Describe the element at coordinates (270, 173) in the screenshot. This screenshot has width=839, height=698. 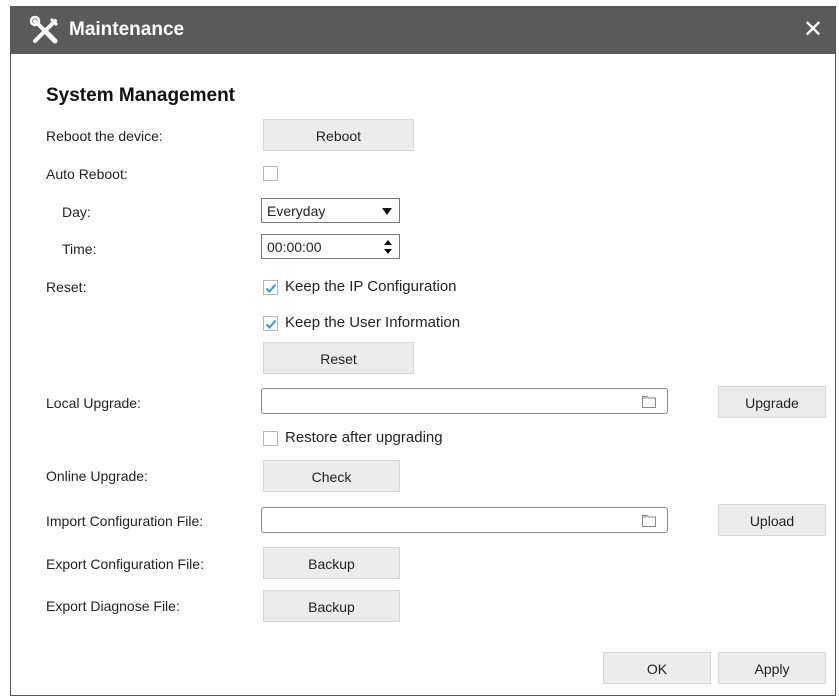
I see `auto-reboot-checkbox` at that location.